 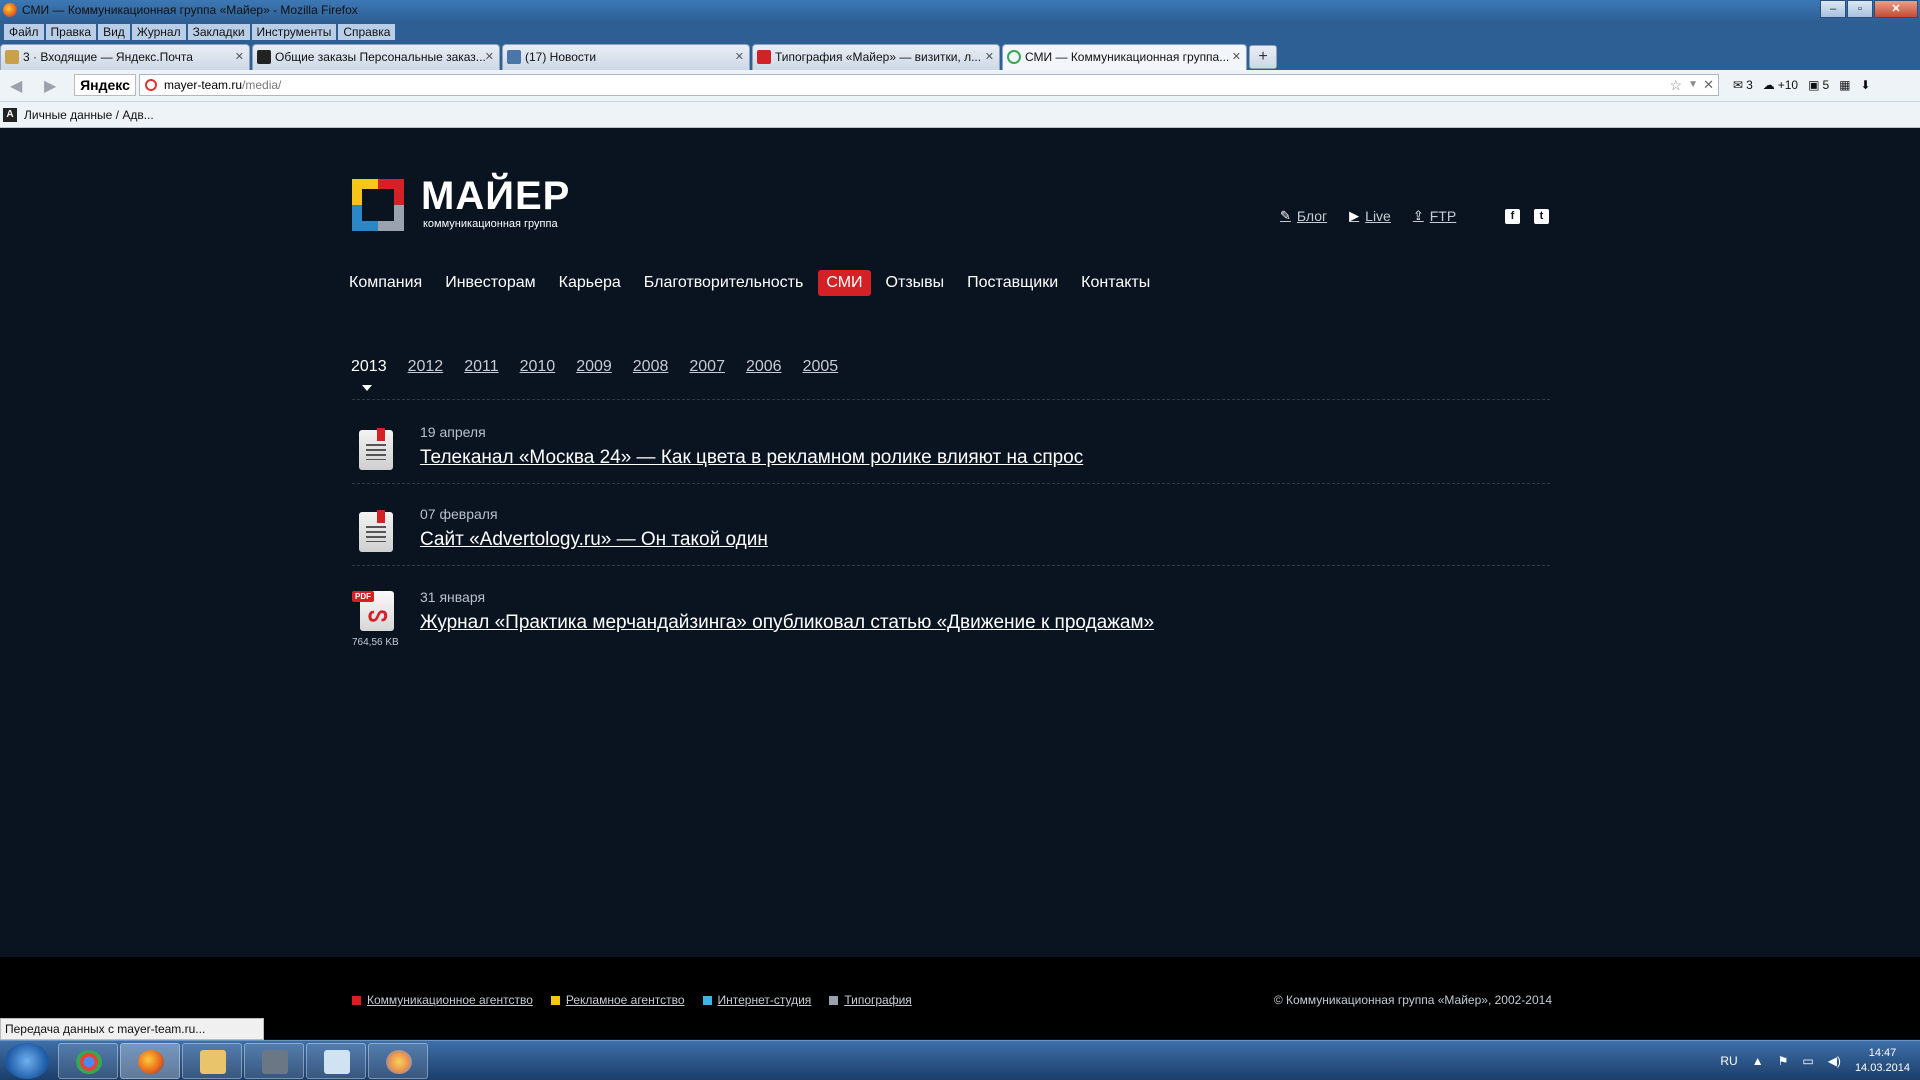 What do you see at coordinates (151, 85) in the screenshot?
I see `site-identity-icon` at bounding box center [151, 85].